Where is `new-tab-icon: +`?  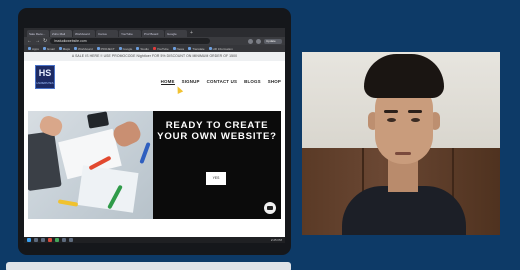 new-tab-icon: + is located at coordinates (190, 33).